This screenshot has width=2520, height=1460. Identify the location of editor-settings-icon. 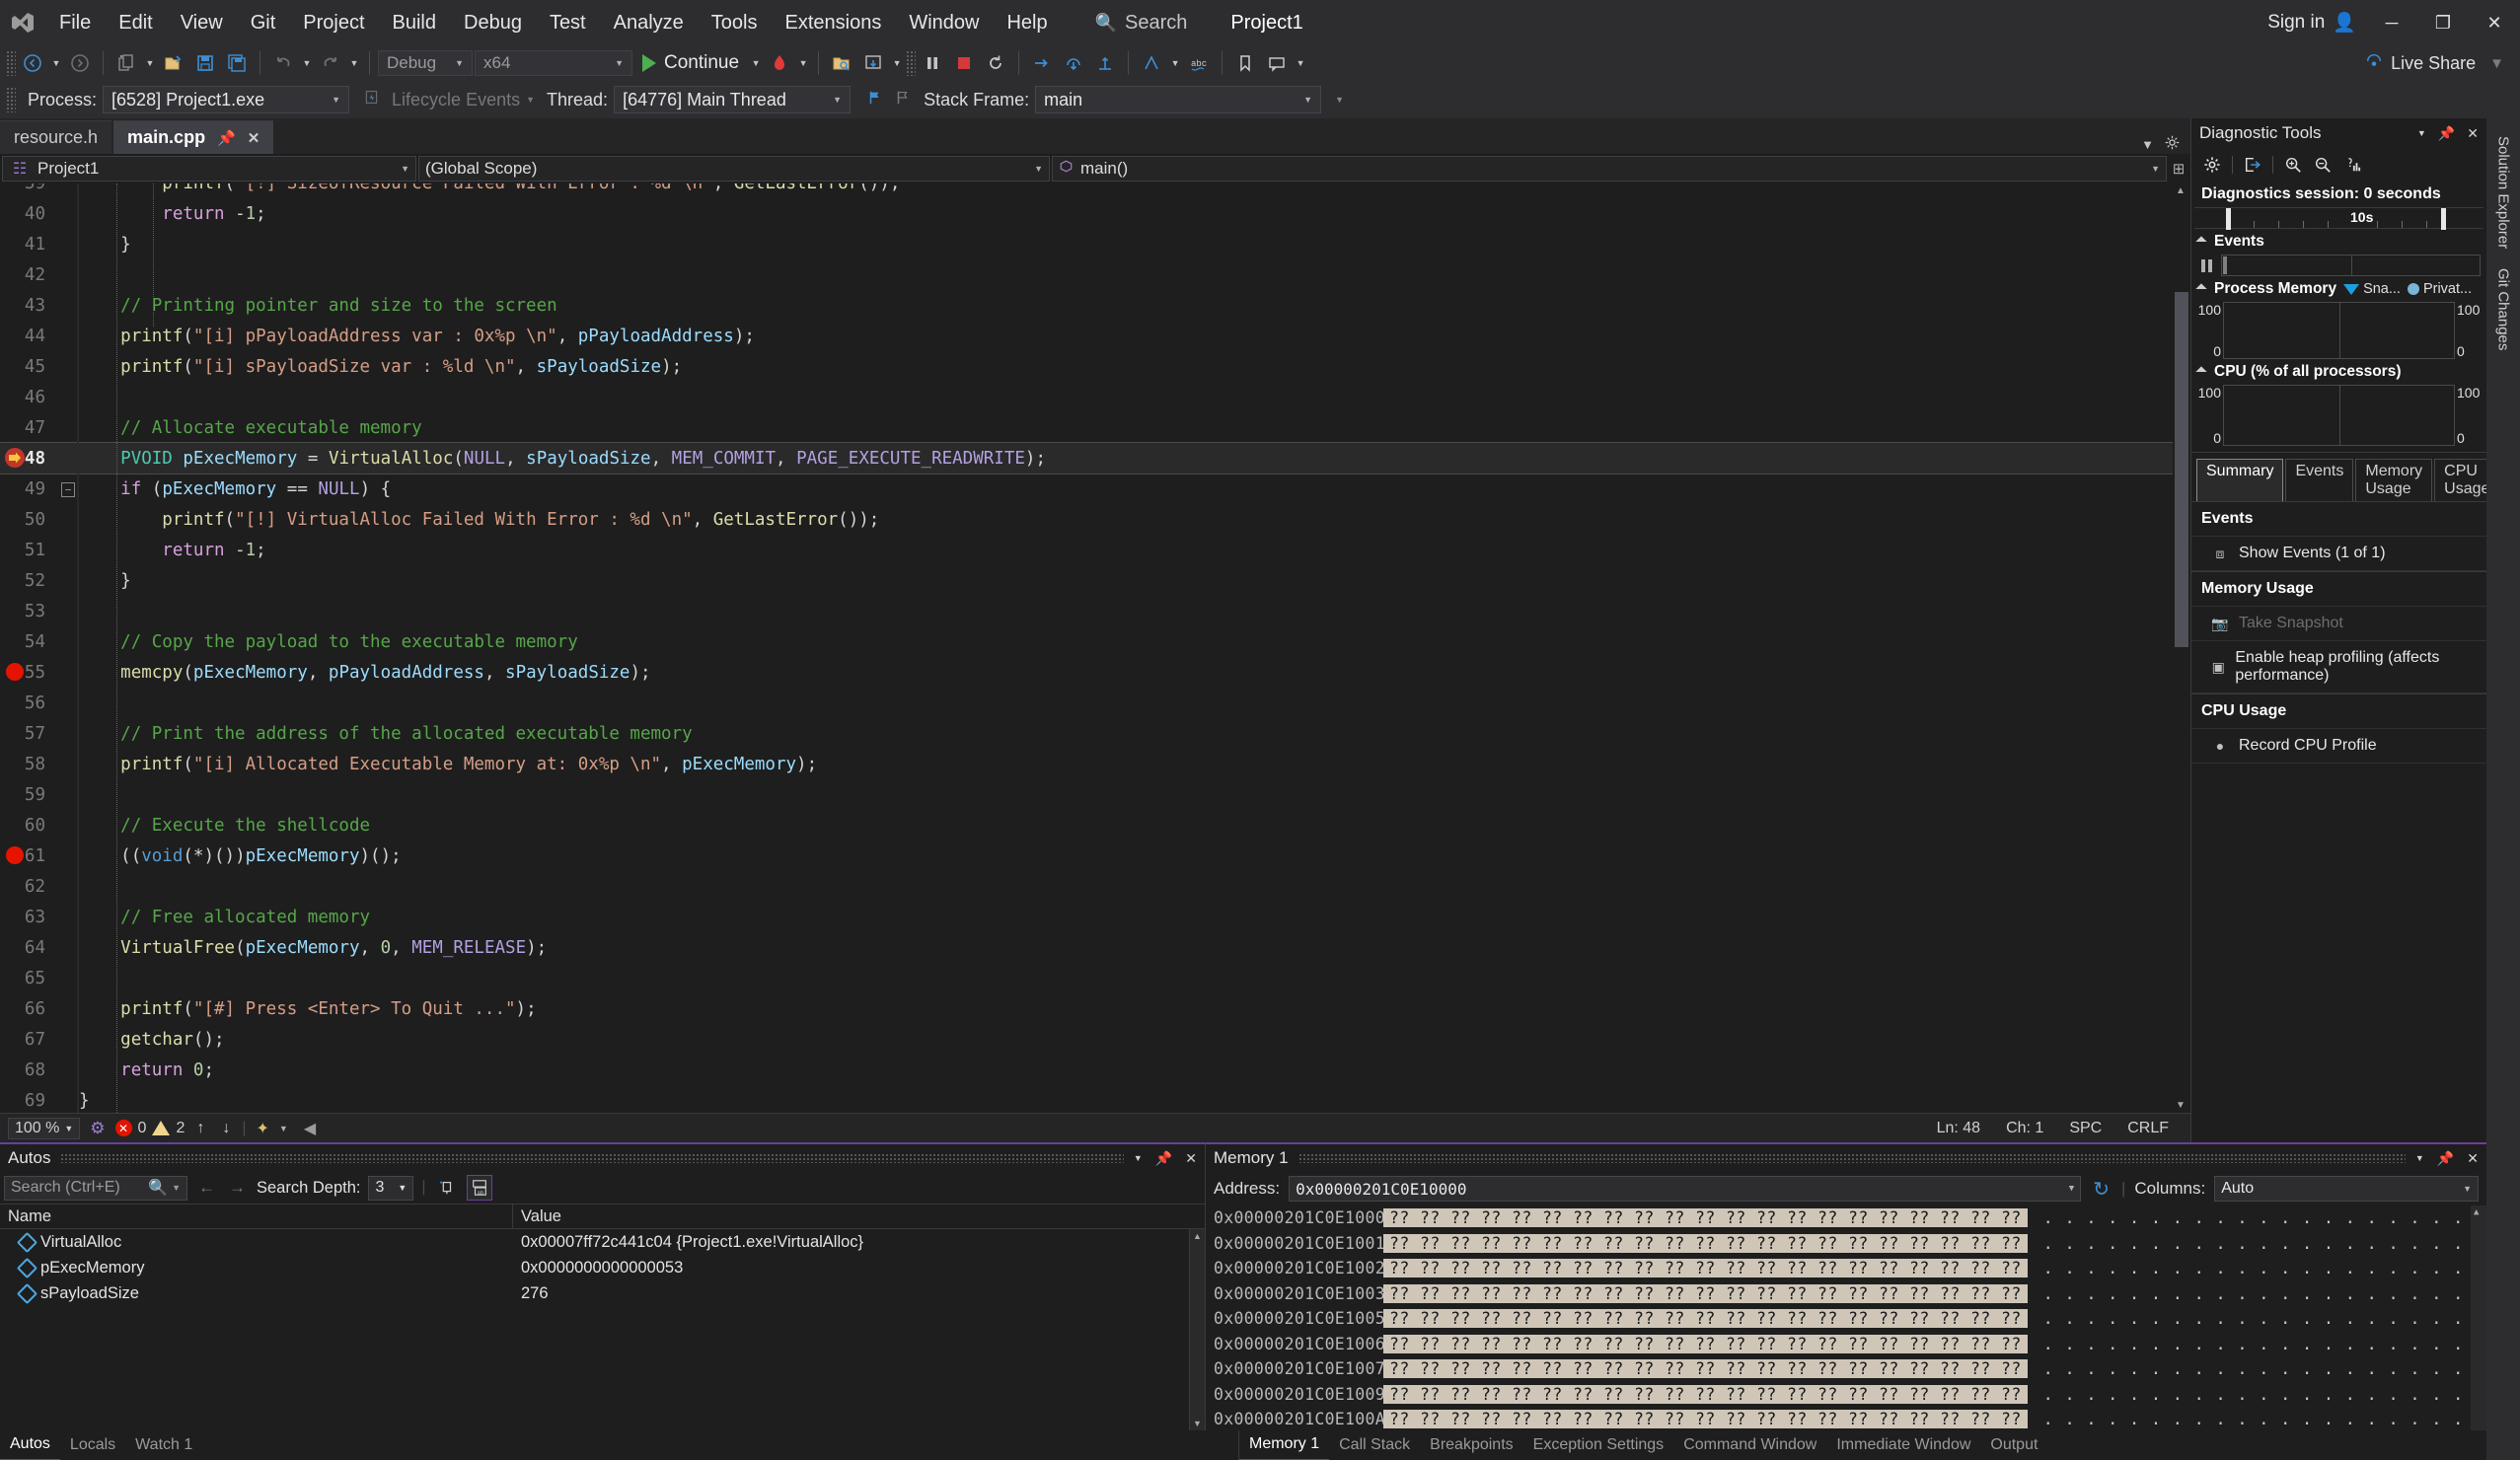
(2172, 144).